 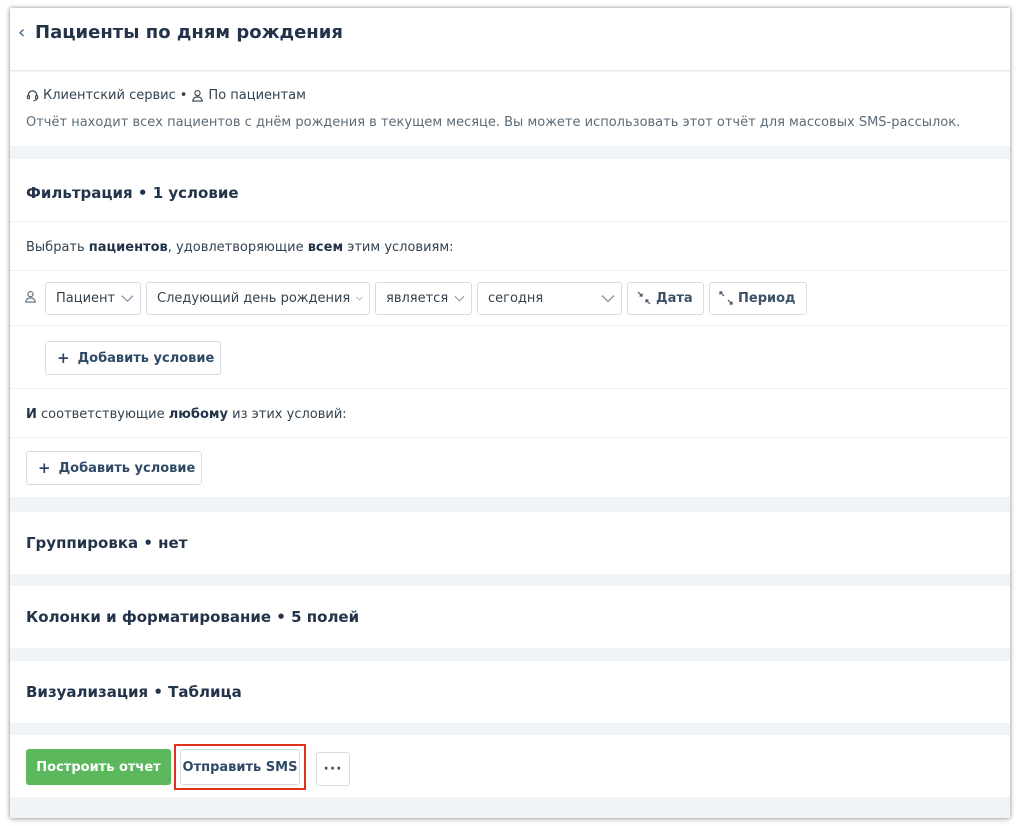 What do you see at coordinates (127, 468) in the screenshot?
I see `add-or-condition-label: Добавить условие` at bounding box center [127, 468].